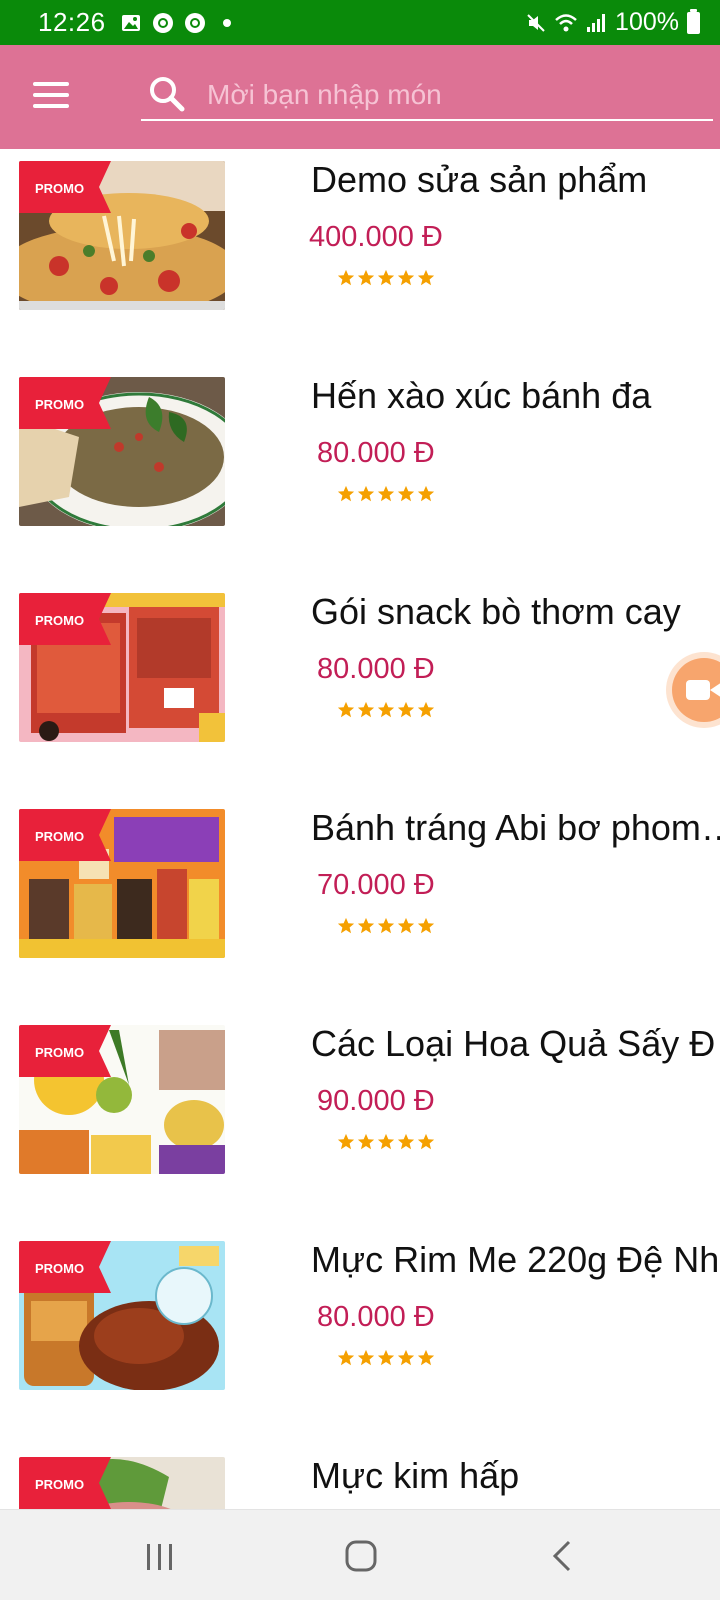 The height and width of the screenshot is (1600, 720). I want to click on video-call-button, so click(696, 690).